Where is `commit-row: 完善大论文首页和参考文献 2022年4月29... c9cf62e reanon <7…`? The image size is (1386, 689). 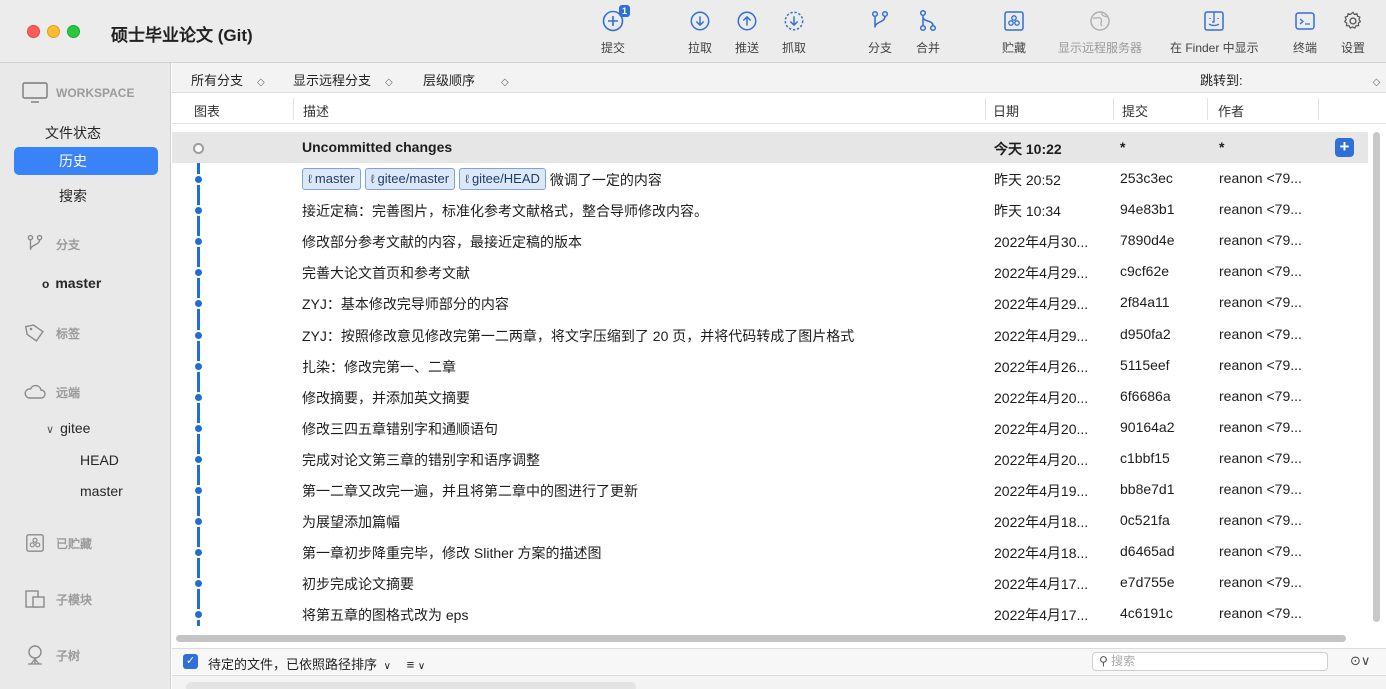 commit-row: 完善大论文首页和参考文献 2022年4月29... c9cf62e reanon <7… is located at coordinates (770, 271).